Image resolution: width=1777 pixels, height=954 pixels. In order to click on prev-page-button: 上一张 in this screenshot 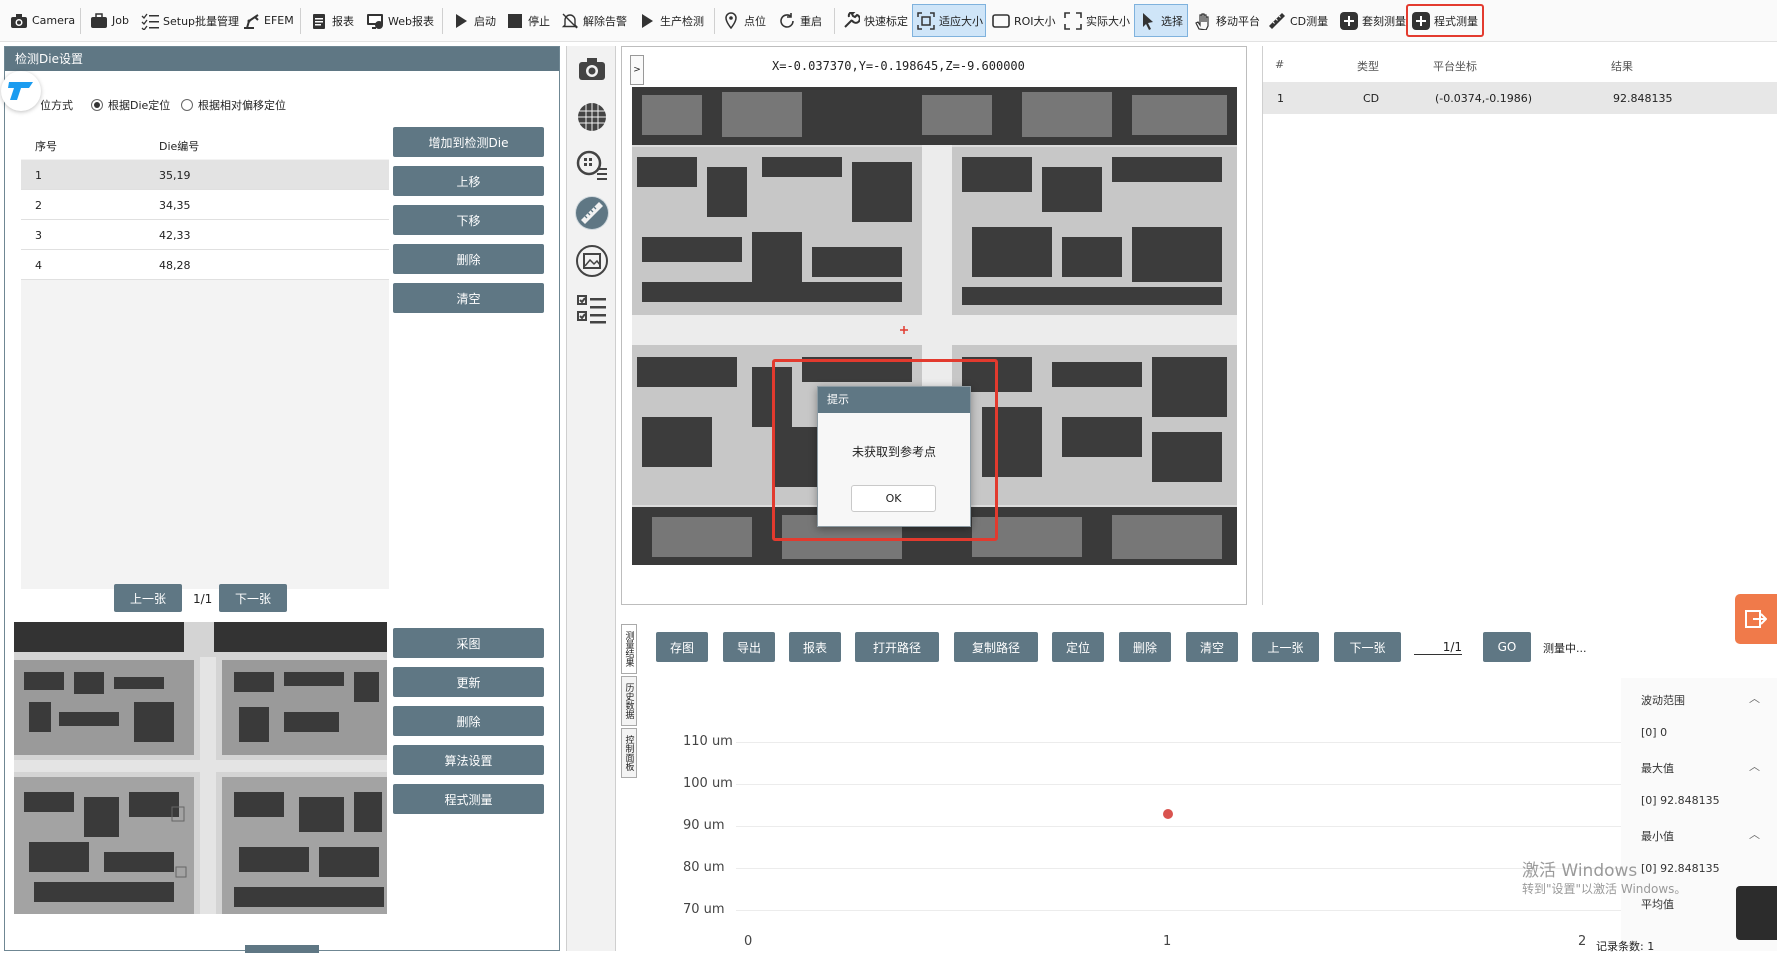, I will do `click(148, 598)`.